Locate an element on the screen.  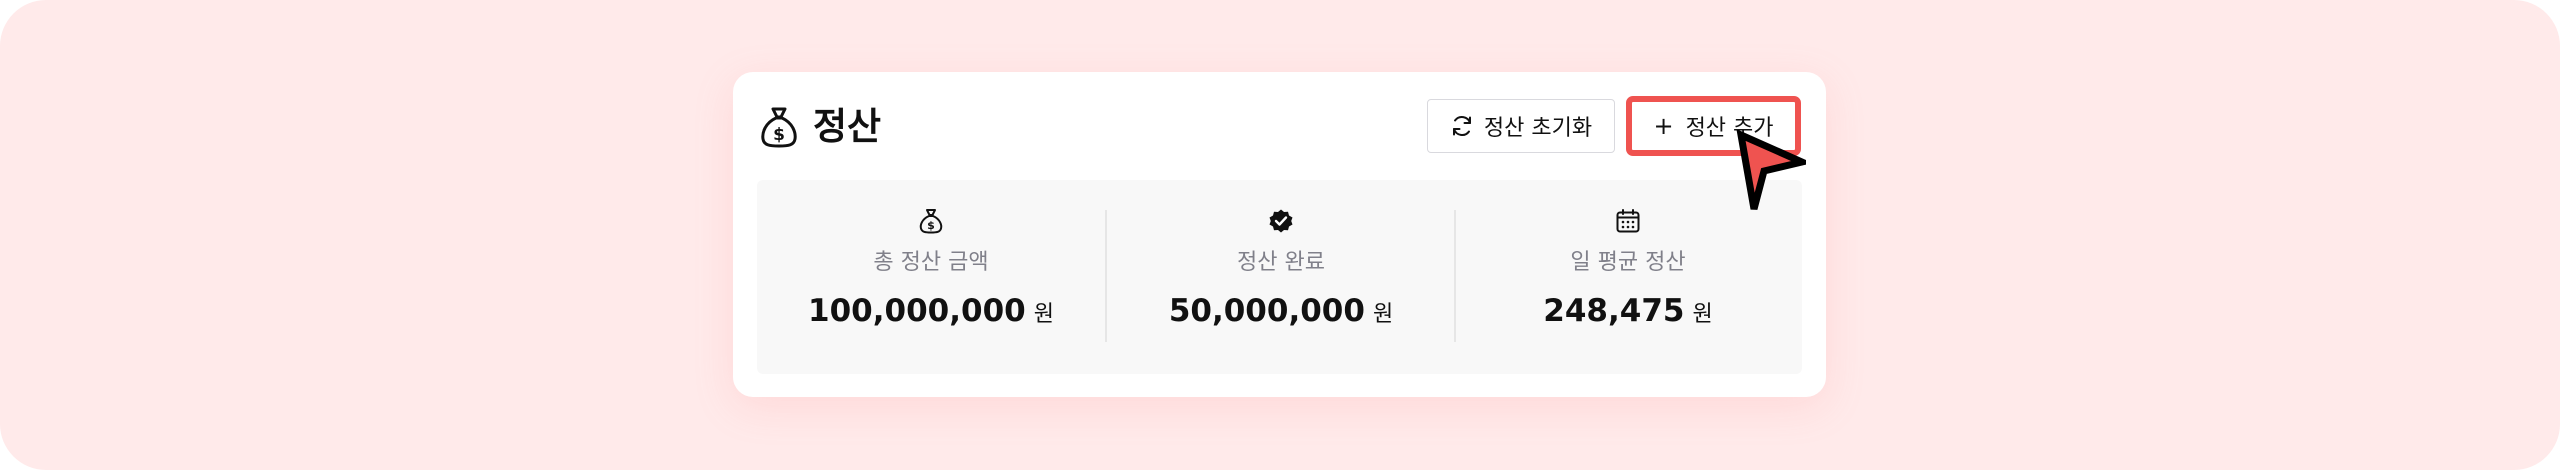
stat-completed: 정산 완료 50,000,000 원 is located at coordinates (1281, 277).